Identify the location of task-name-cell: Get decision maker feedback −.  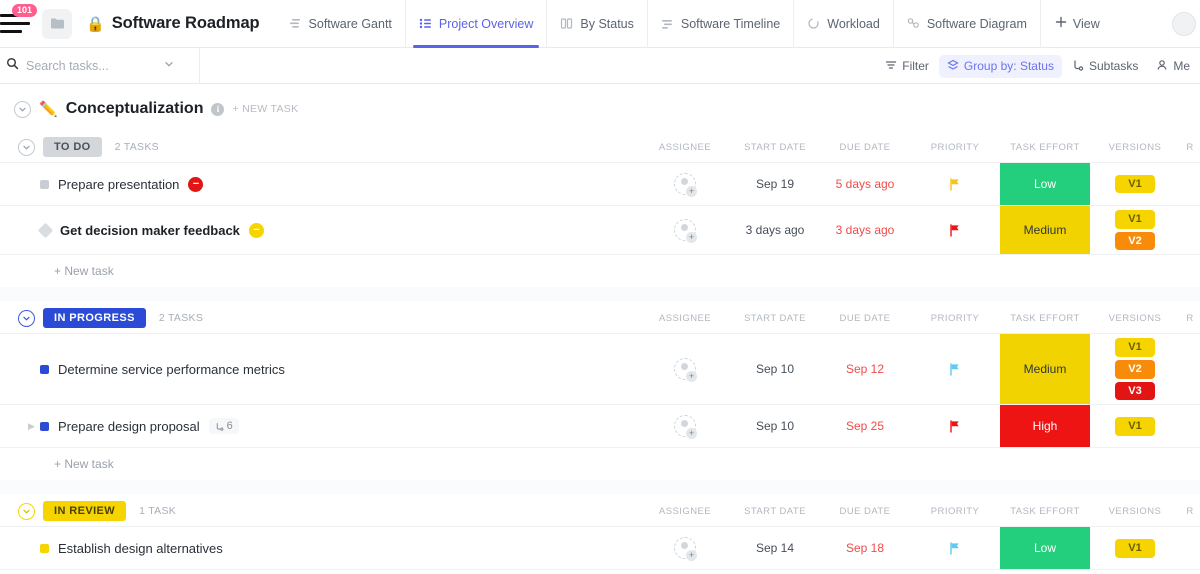
(320, 230).